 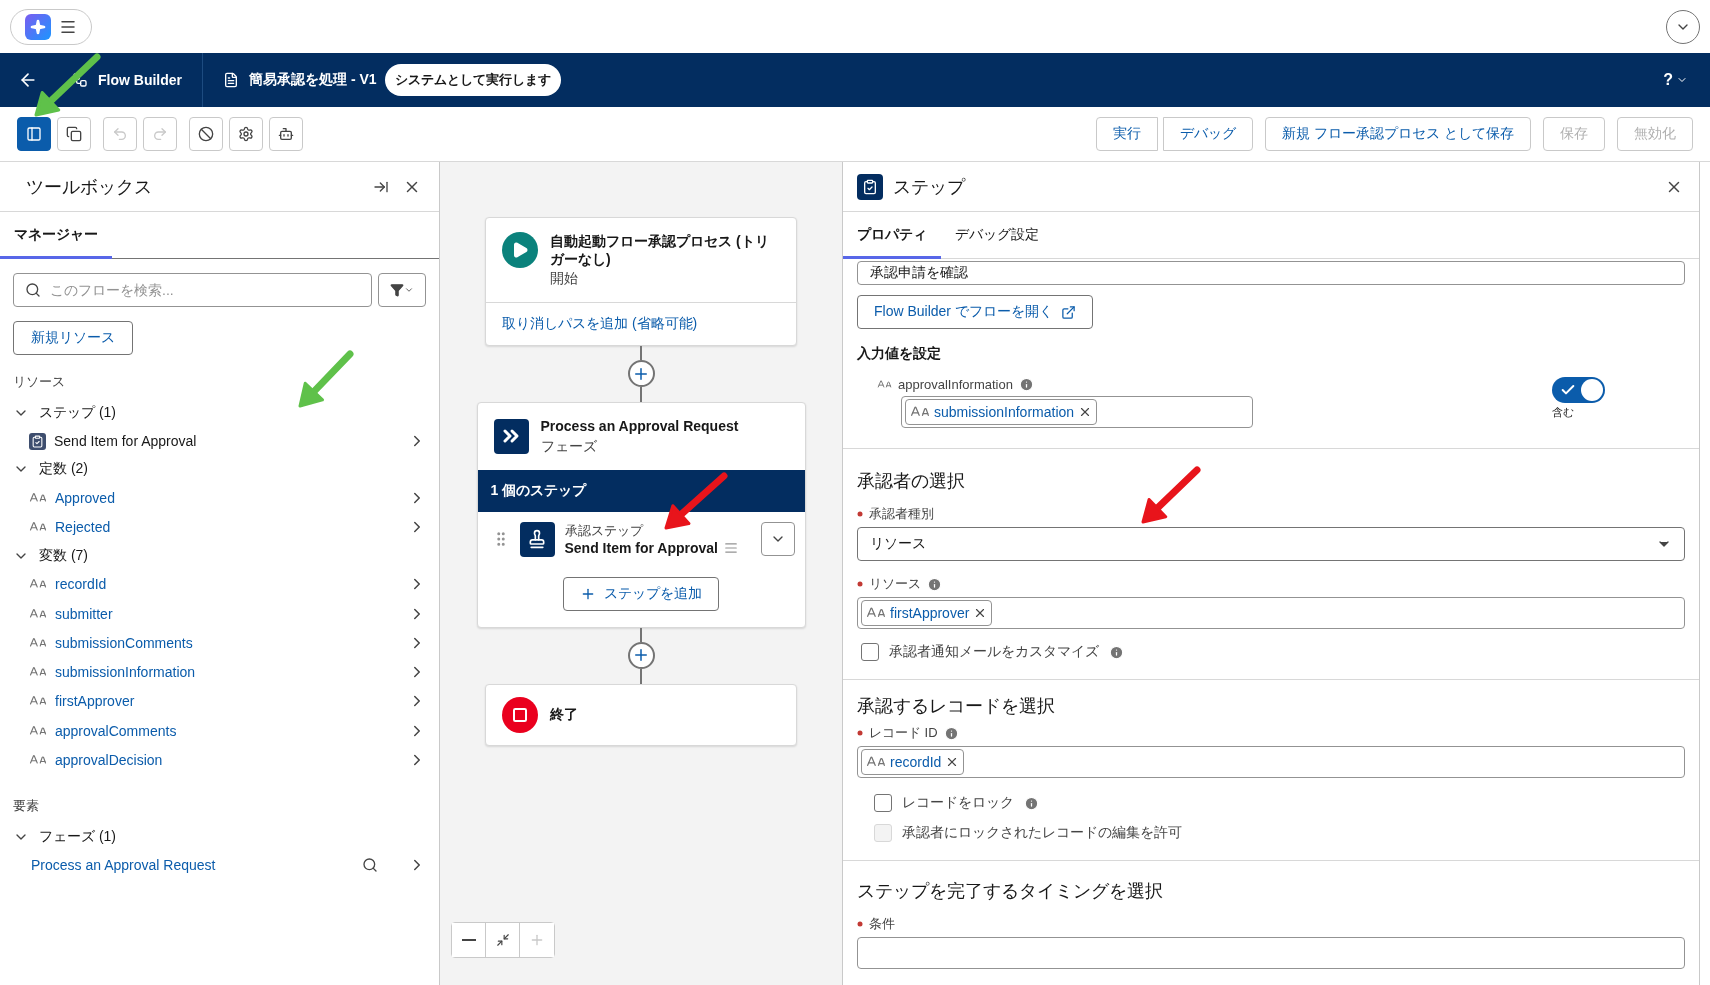 What do you see at coordinates (520, 714) in the screenshot?
I see `stop-icon` at bounding box center [520, 714].